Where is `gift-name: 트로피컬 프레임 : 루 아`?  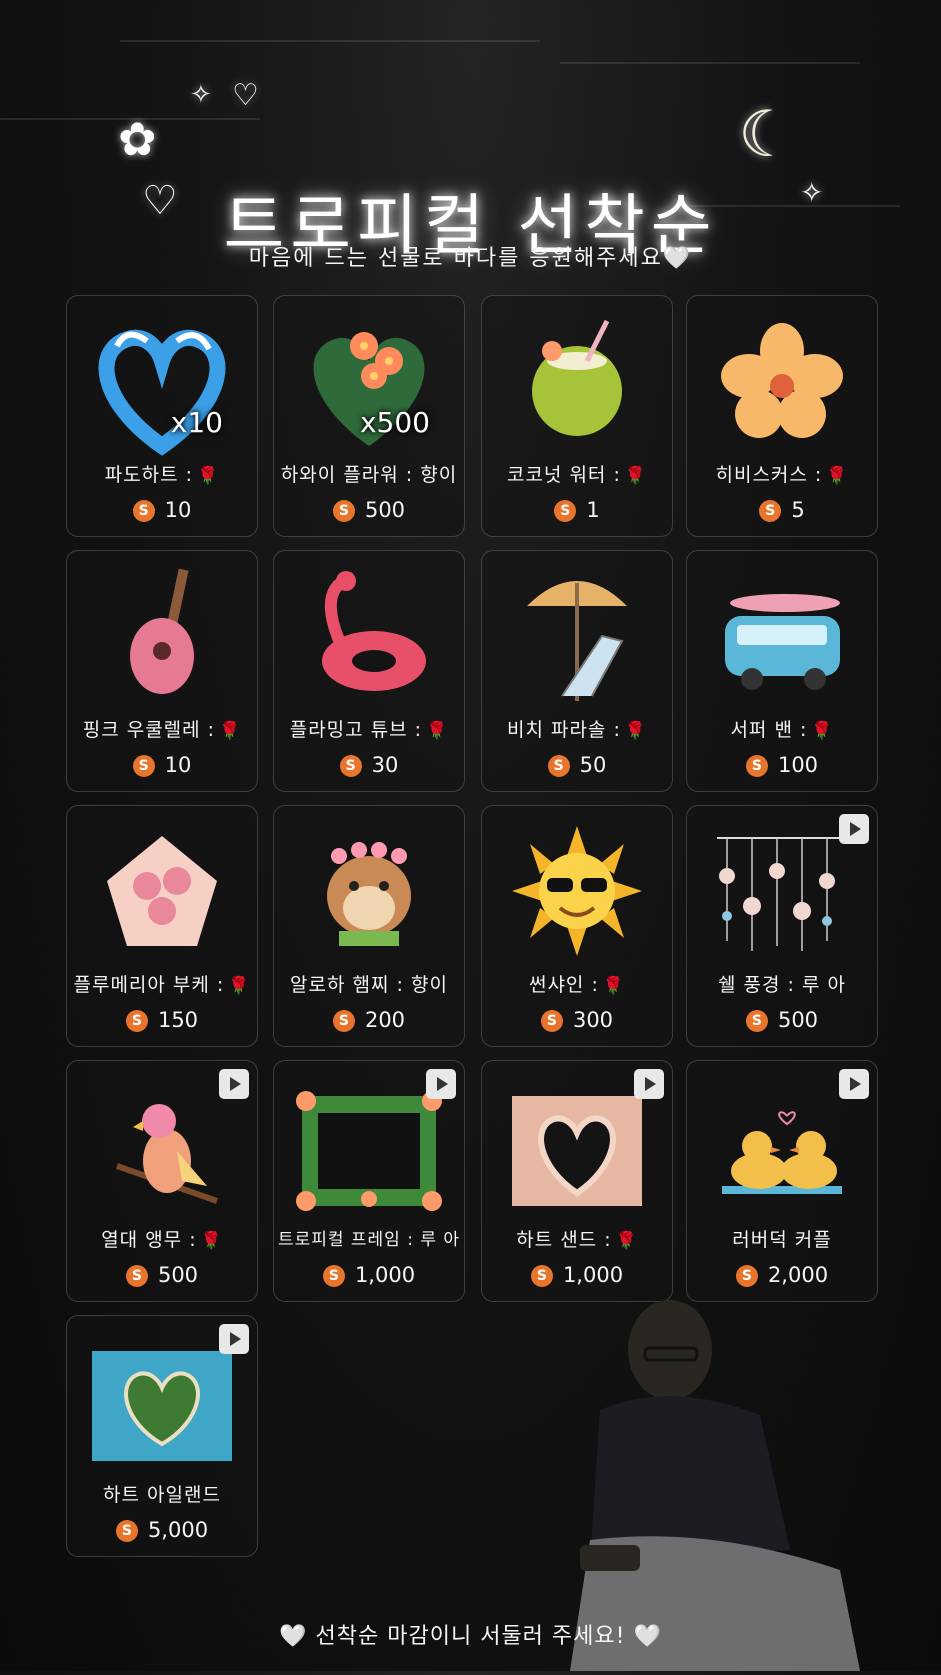
gift-name: 트로피컬 프레임 : 루 아 is located at coordinates (369, 1240).